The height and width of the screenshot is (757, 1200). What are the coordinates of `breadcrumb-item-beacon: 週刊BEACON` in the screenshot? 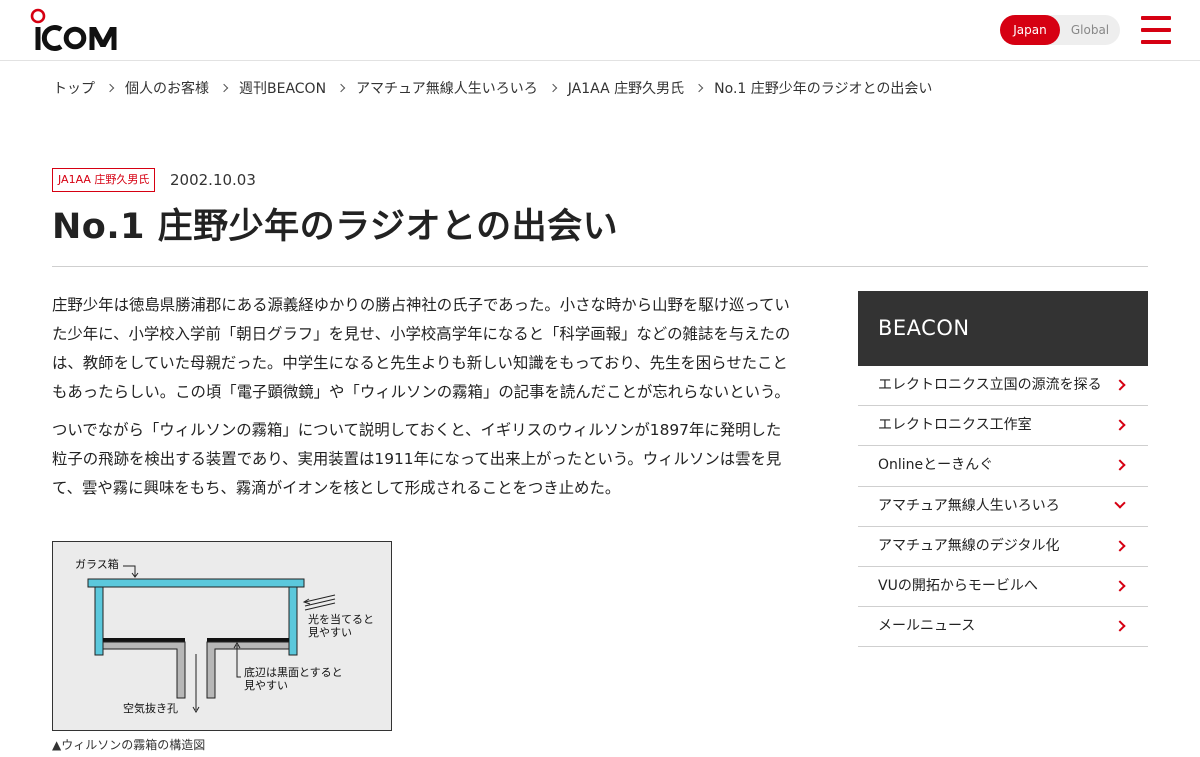 It's located at (282, 88).